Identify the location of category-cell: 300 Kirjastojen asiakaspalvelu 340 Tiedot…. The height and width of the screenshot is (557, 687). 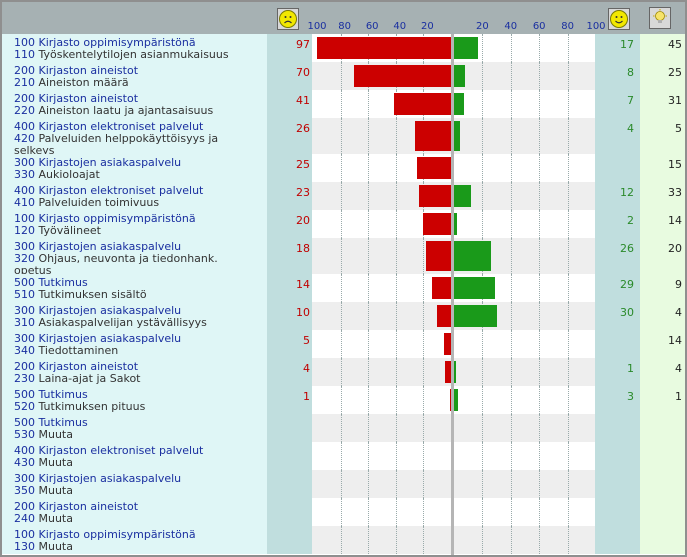
(134, 344).